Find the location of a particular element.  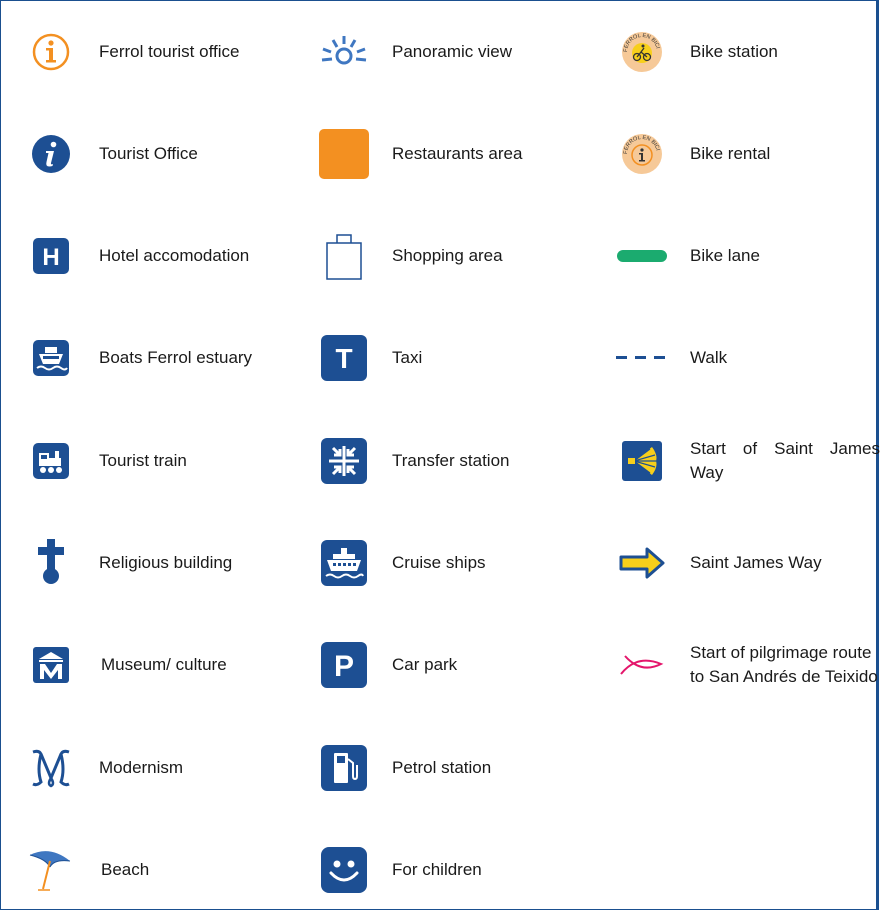

legend-item-petrol: Petrol station is located at coordinates (444, 768).